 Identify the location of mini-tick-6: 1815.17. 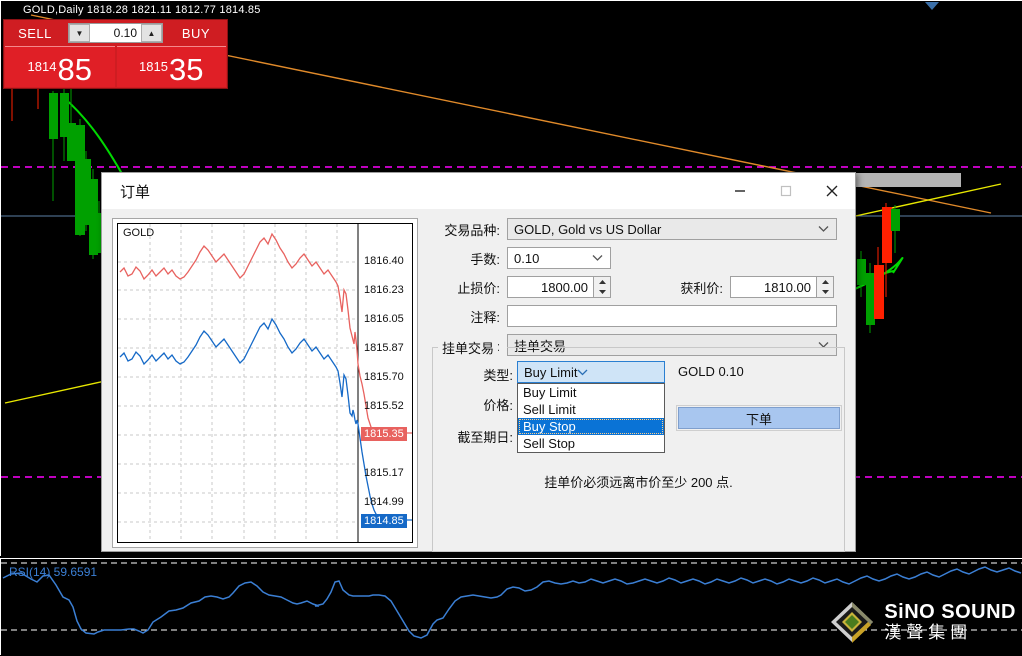
(384, 473).